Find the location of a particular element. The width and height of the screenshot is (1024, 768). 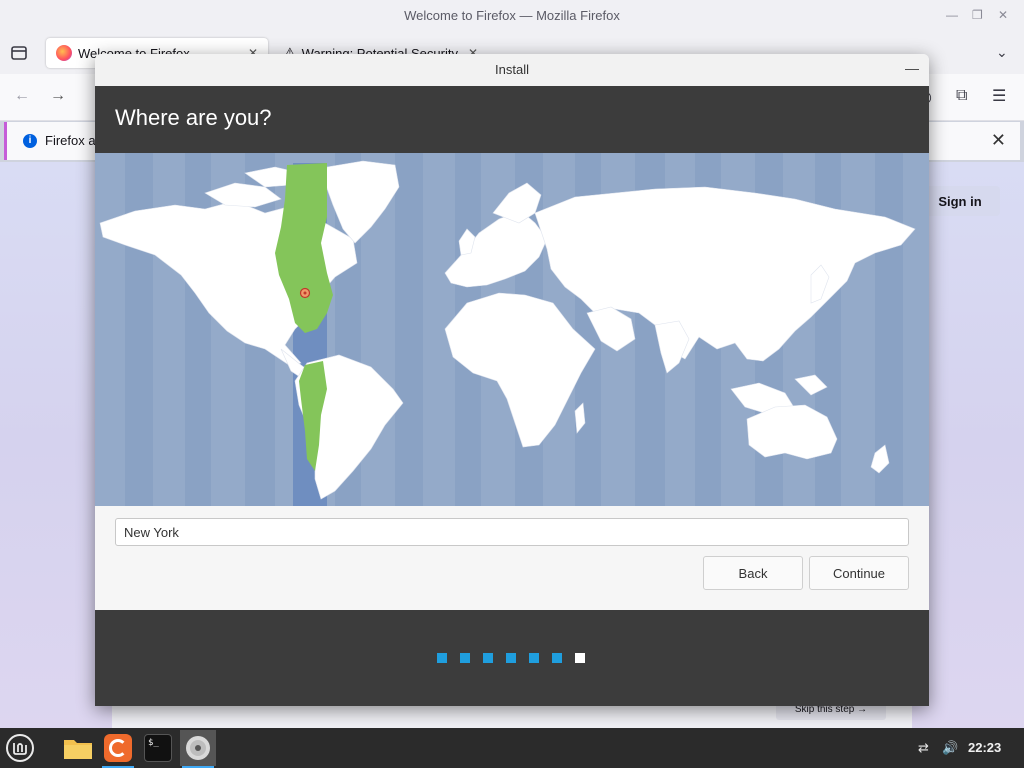

firefox-window-title: Welcome to Firefox — Mozilla Firefox is located at coordinates (512, 15).